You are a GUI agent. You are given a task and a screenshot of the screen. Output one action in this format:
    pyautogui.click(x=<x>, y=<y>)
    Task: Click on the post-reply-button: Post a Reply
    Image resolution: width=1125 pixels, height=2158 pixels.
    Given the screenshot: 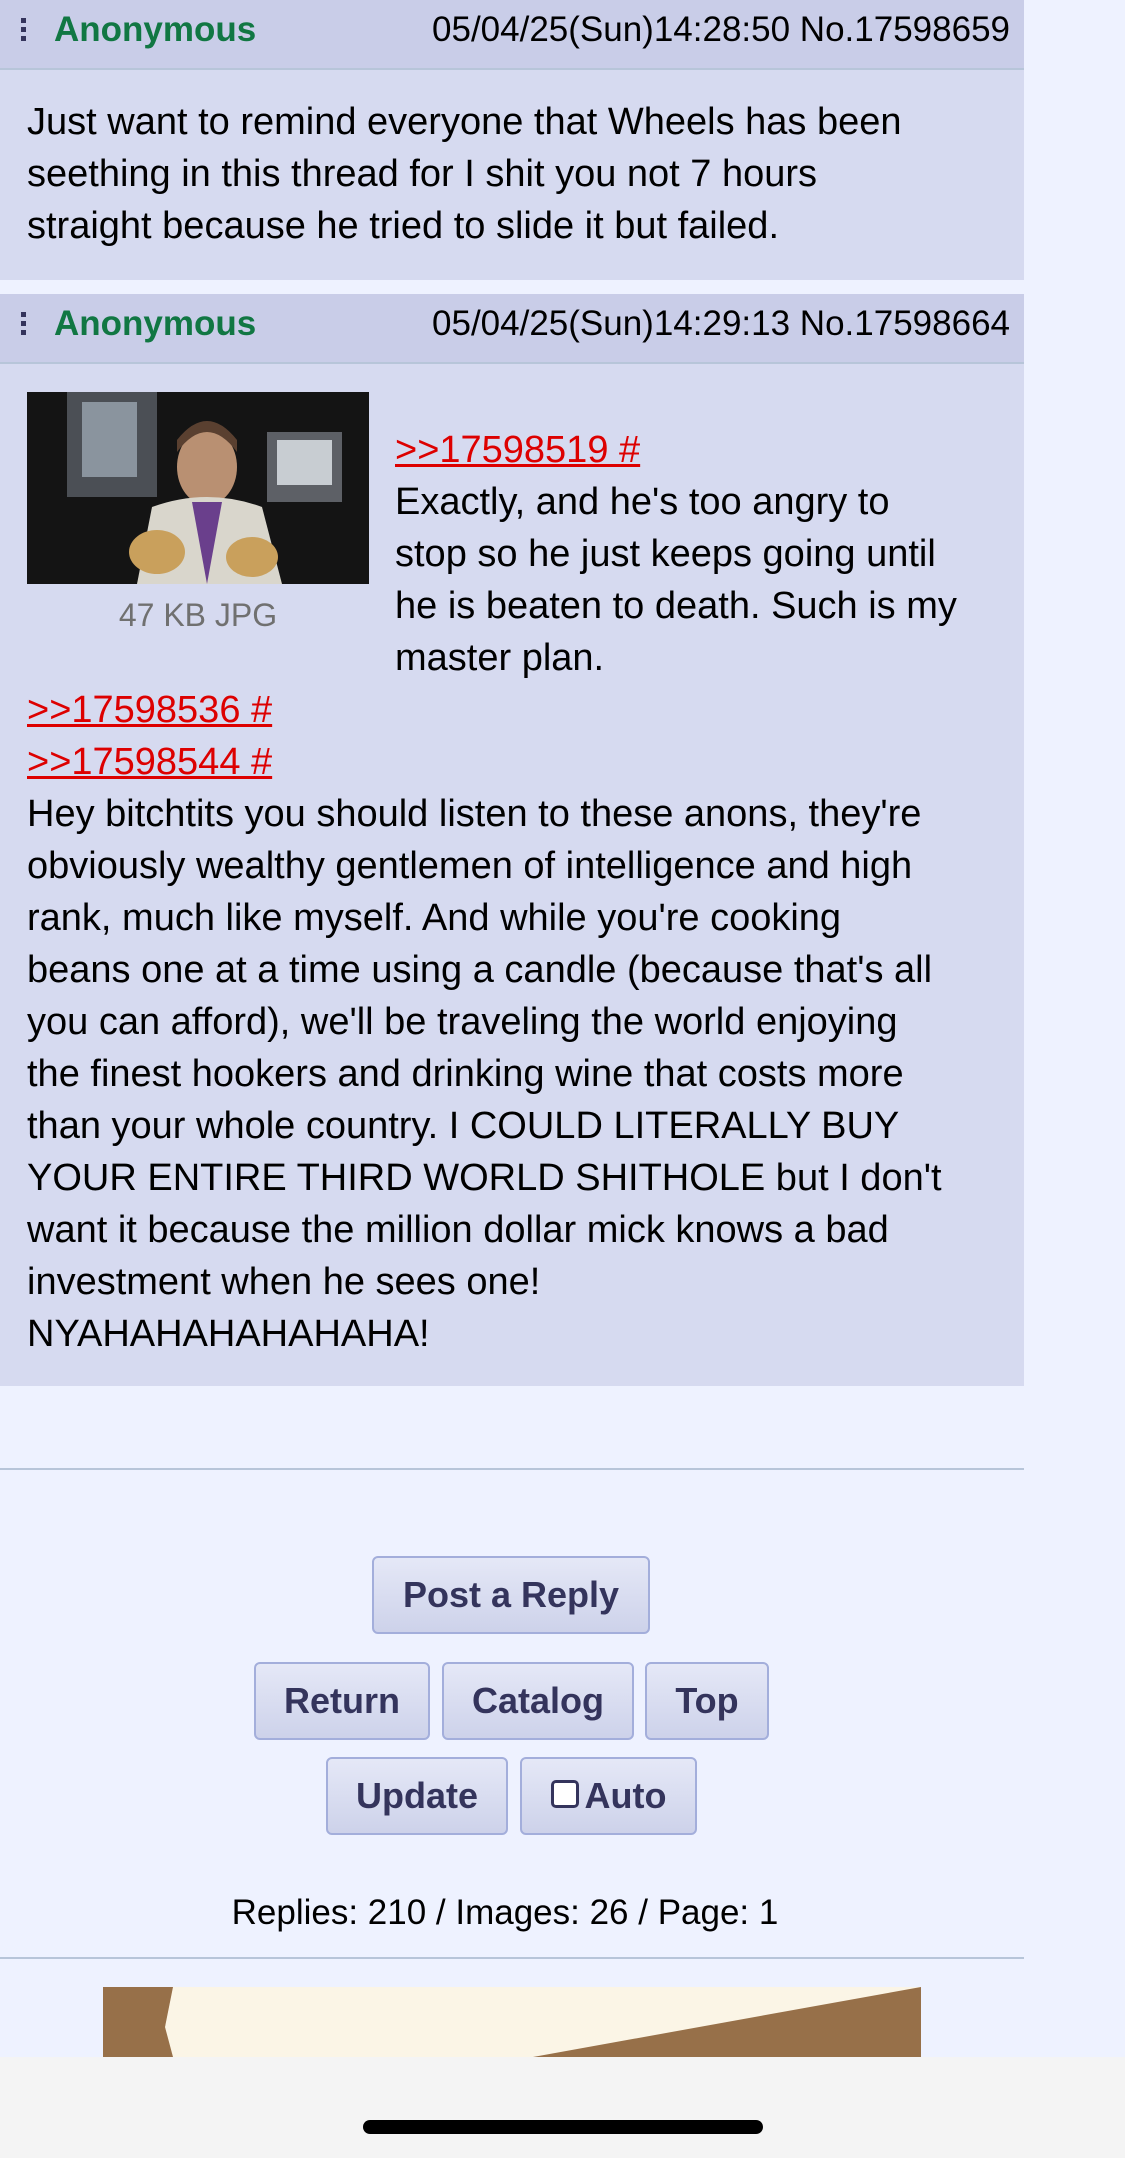 What is the action you would take?
    pyautogui.click(x=511, y=1595)
    